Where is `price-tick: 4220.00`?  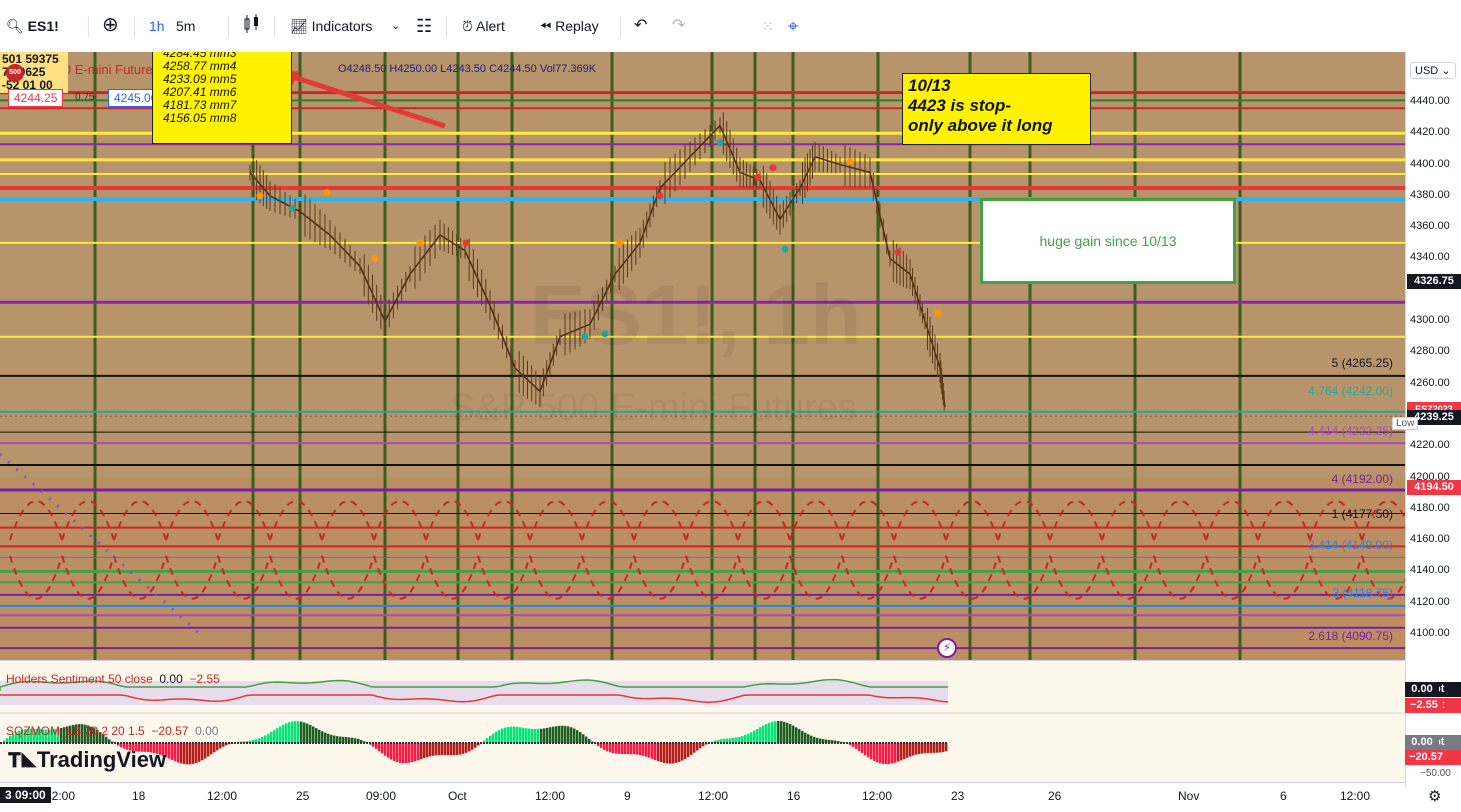 price-tick: 4220.00 is located at coordinates (1430, 445).